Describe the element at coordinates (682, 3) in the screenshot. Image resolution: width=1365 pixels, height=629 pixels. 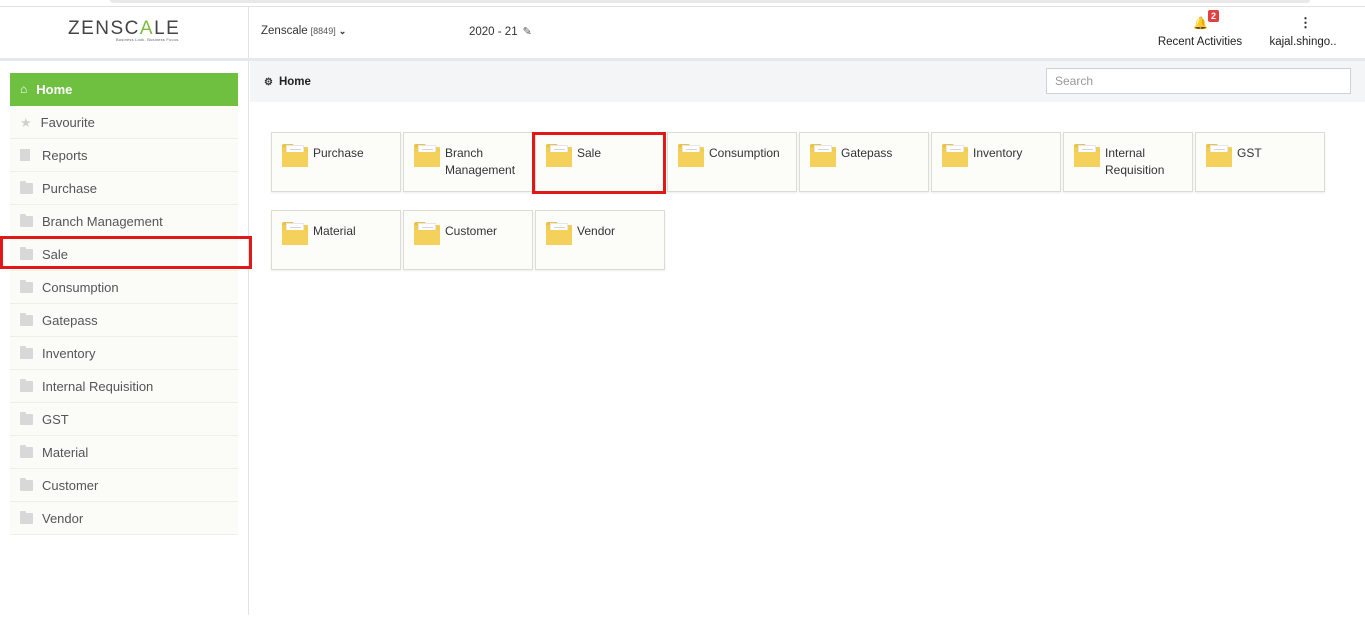
I see `browser-top-strip` at that location.